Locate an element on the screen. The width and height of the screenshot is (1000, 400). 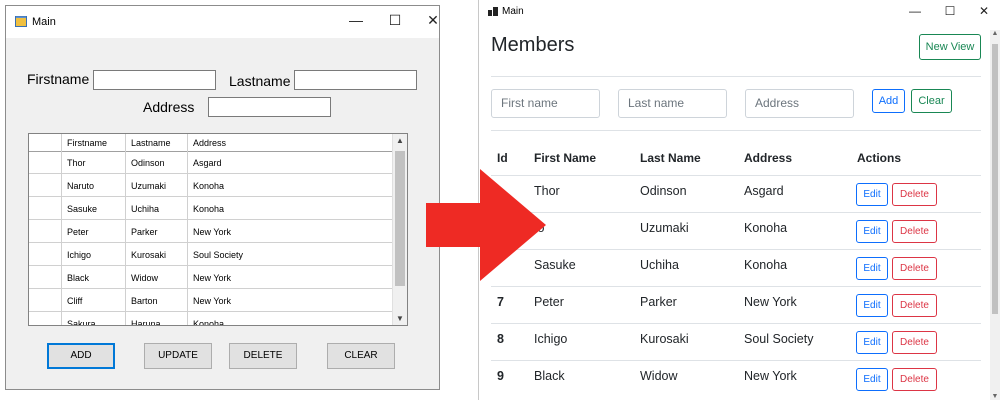
address-input: Address is located at coordinates (799, 103).